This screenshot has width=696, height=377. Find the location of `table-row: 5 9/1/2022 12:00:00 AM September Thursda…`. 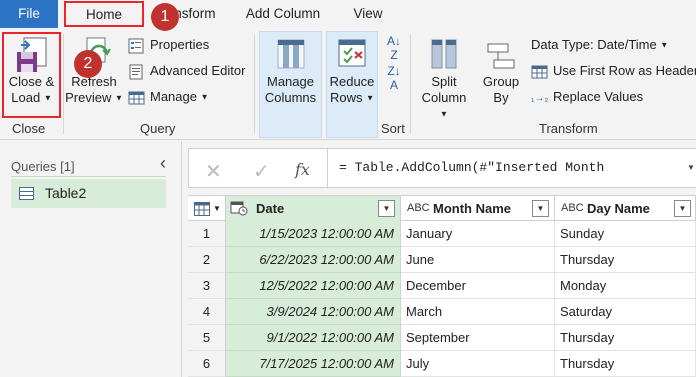

table-row: 5 9/1/2022 12:00:00 AM September Thursda… is located at coordinates (442, 338).